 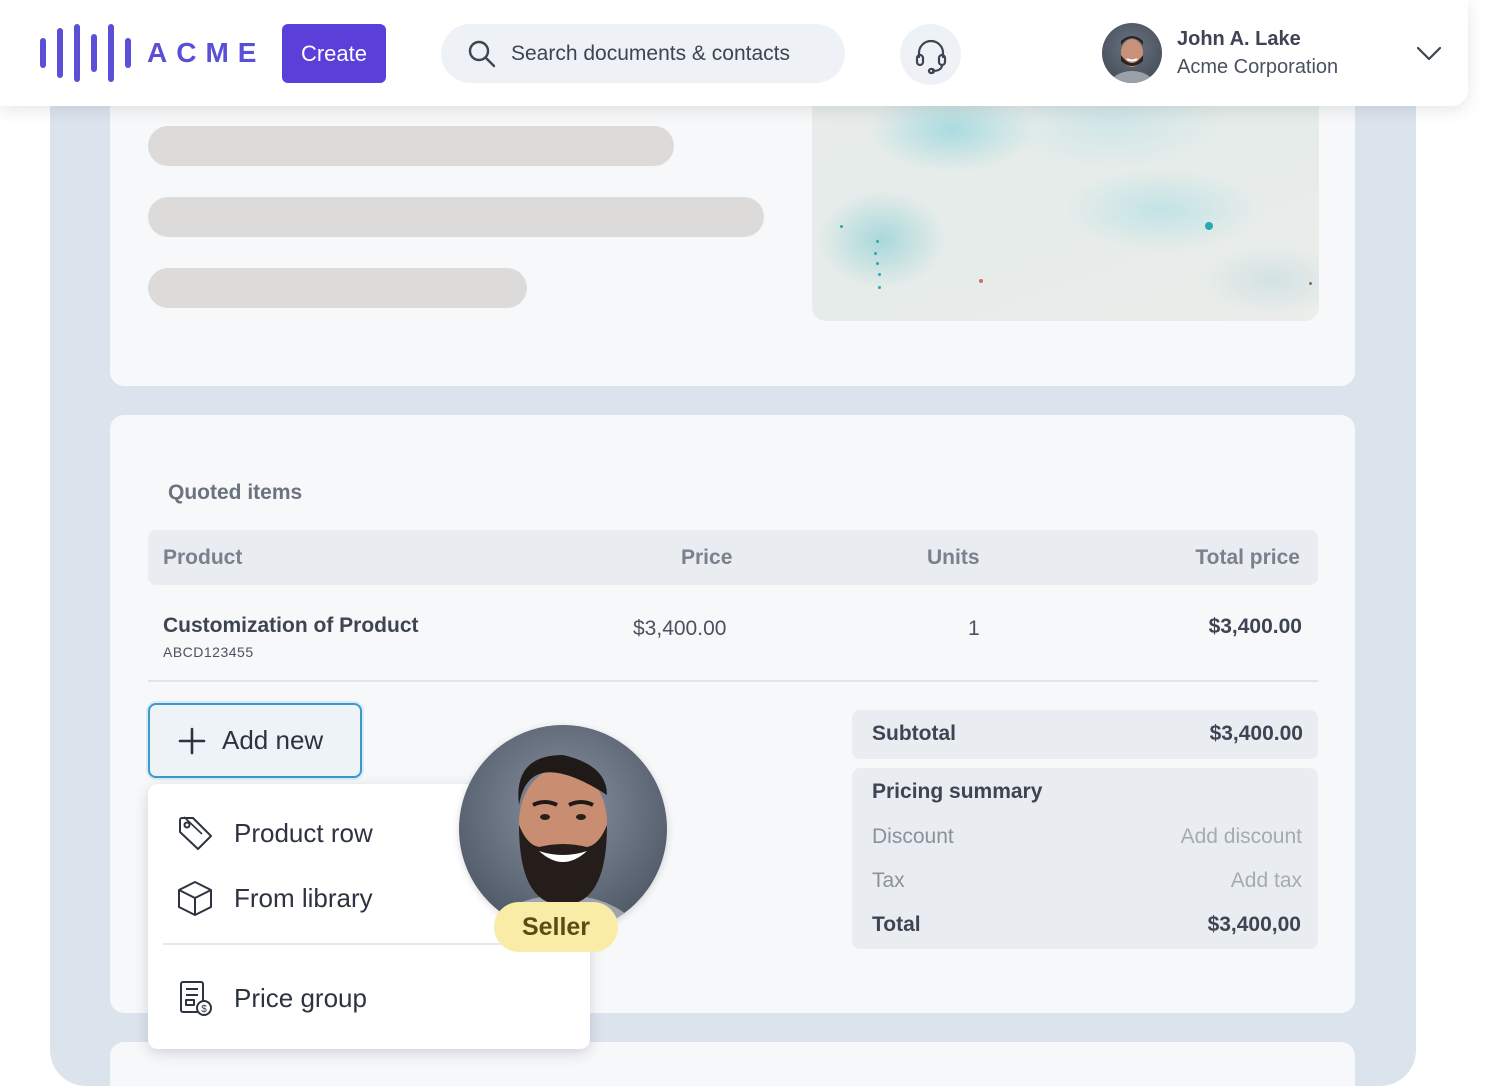 I want to click on logo-mark, so click(x=85, y=53).